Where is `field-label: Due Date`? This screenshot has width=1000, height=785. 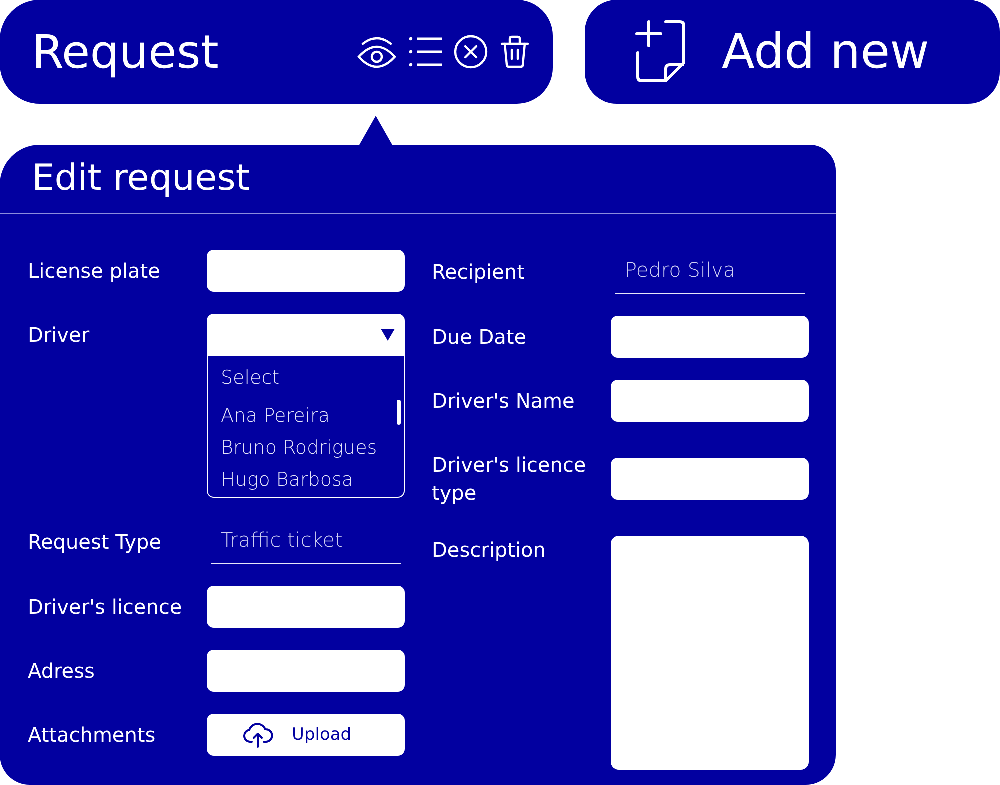
field-label: Due Date is located at coordinates (480, 337).